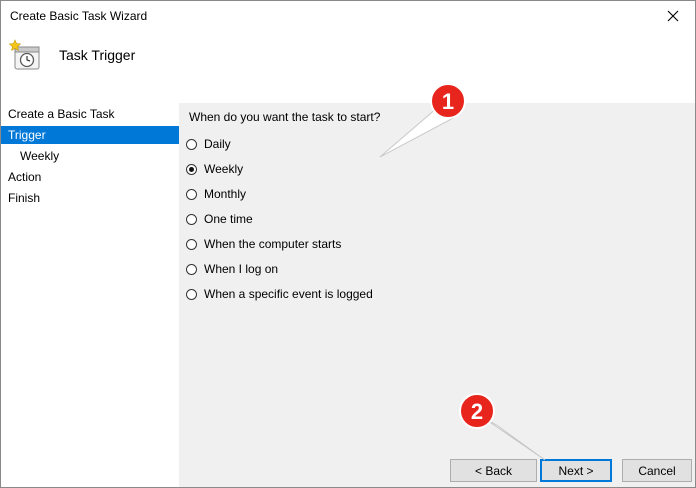 Image resolution: width=696 pixels, height=488 pixels. What do you see at coordinates (477, 411) in the screenshot?
I see `callout-2-number: 2` at bounding box center [477, 411].